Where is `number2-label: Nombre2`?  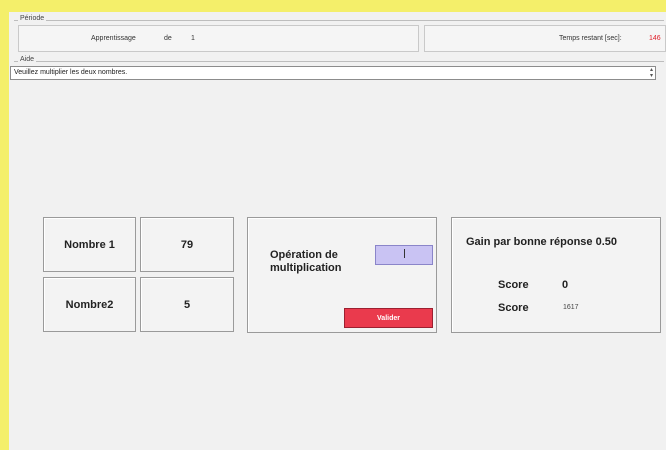 number2-label: Nombre2 is located at coordinates (89, 304).